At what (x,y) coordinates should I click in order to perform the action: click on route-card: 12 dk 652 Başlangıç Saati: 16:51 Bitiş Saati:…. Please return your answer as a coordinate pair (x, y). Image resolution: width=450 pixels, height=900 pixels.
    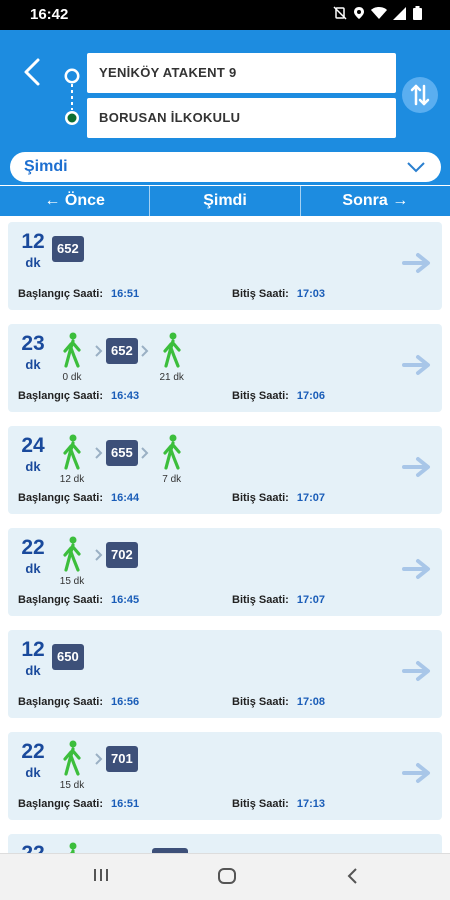
    Looking at the image, I should click on (225, 266).